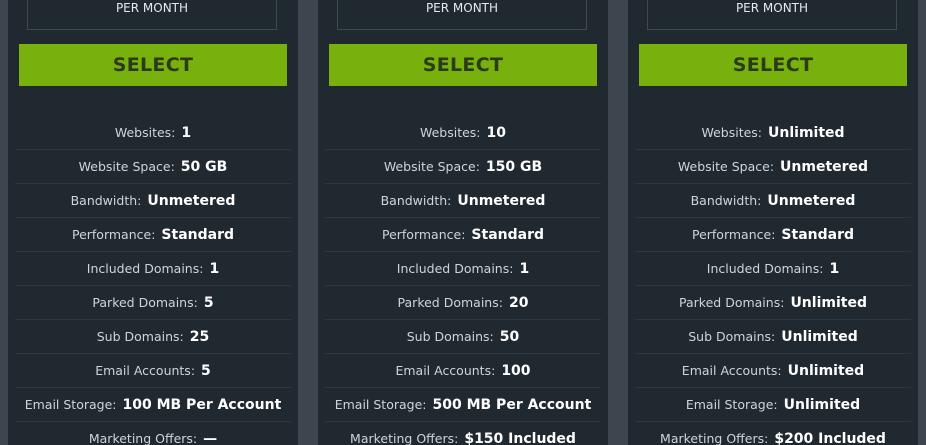  What do you see at coordinates (202, 405) in the screenshot?
I see `feature-value: 100 MB Per Account` at bounding box center [202, 405].